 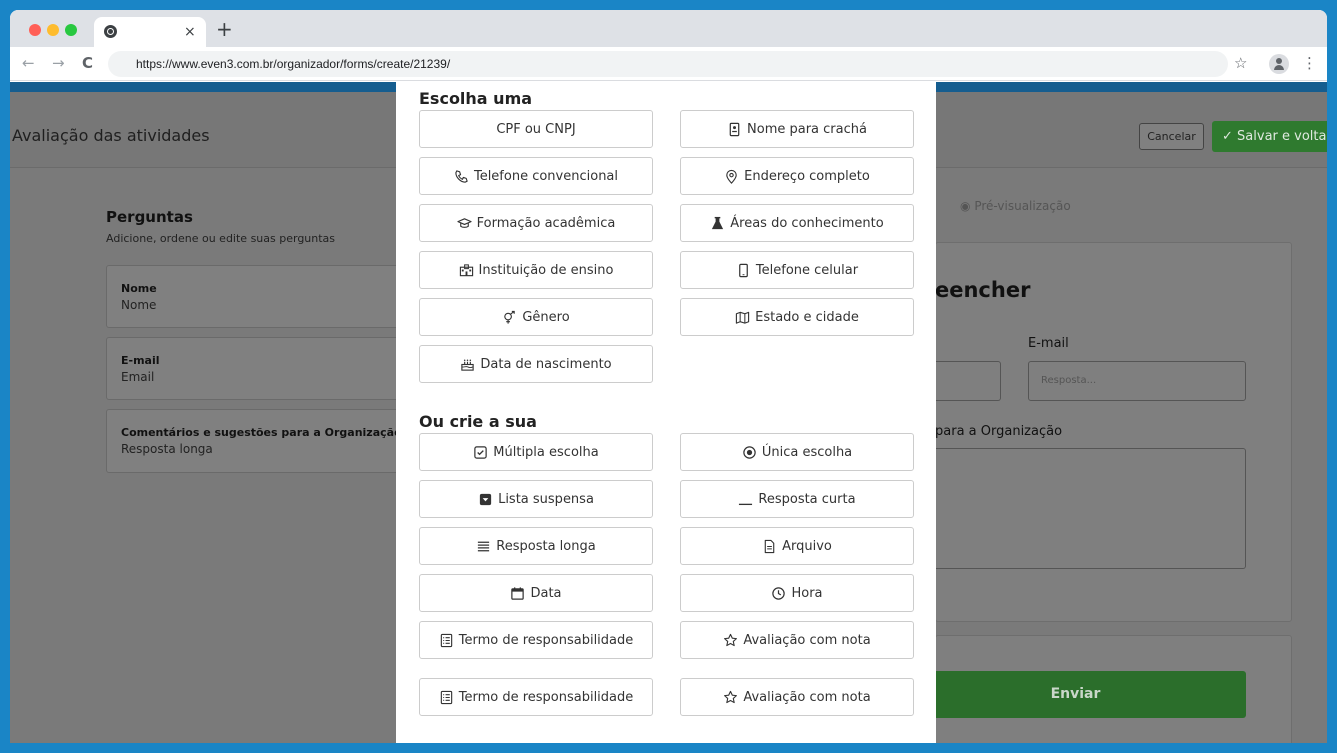 I want to click on check-icon: ✓, so click(x=1227, y=136).